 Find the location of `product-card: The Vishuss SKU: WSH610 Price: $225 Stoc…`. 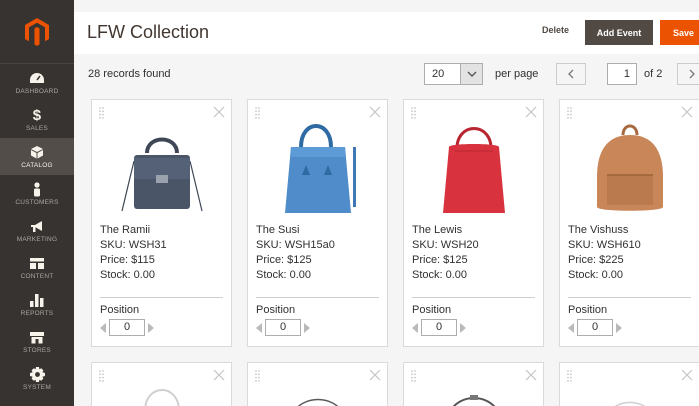

product-card: The Vishuss SKU: WSH610 Price: $225 Stoc… is located at coordinates (629, 223).